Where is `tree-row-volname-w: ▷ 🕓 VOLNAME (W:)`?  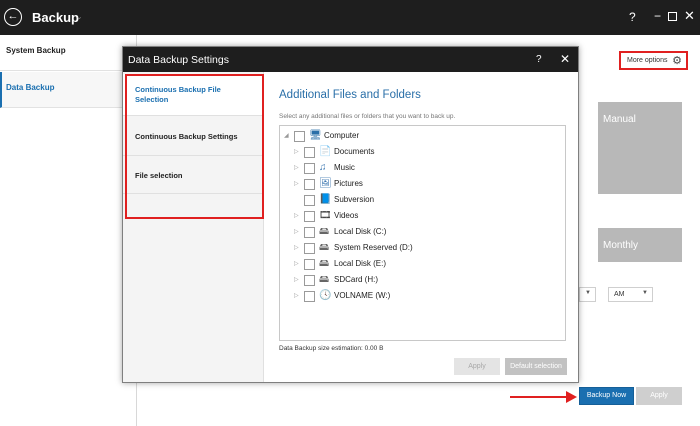 tree-row-volname-w: ▷ 🕓 VOLNAME (W:) is located at coordinates (424, 297).